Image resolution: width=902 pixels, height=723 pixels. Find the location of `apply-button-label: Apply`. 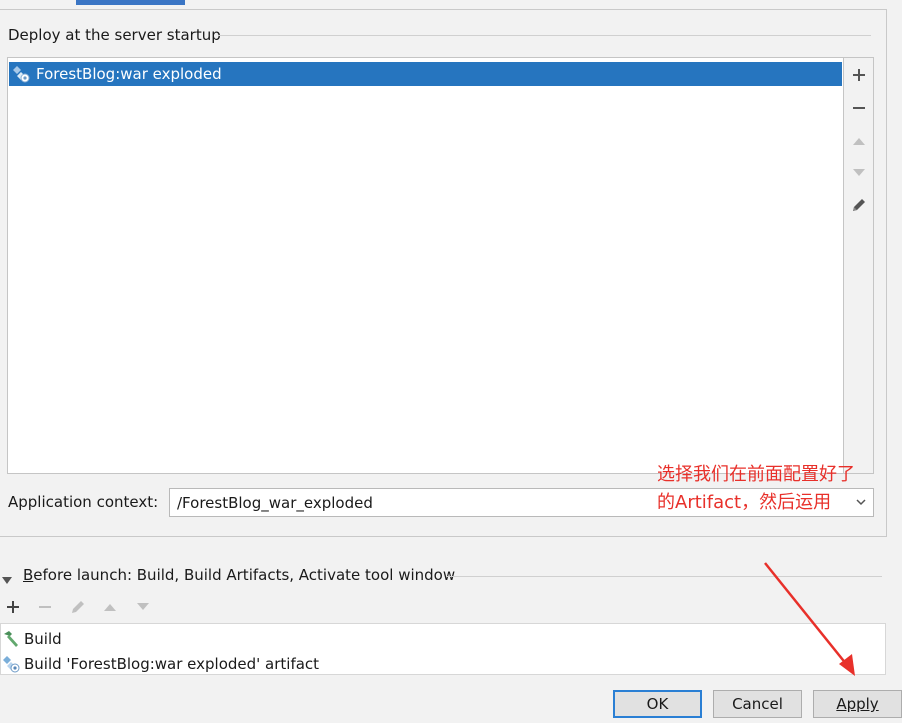

apply-button-label: Apply is located at coordinates (857, 704).